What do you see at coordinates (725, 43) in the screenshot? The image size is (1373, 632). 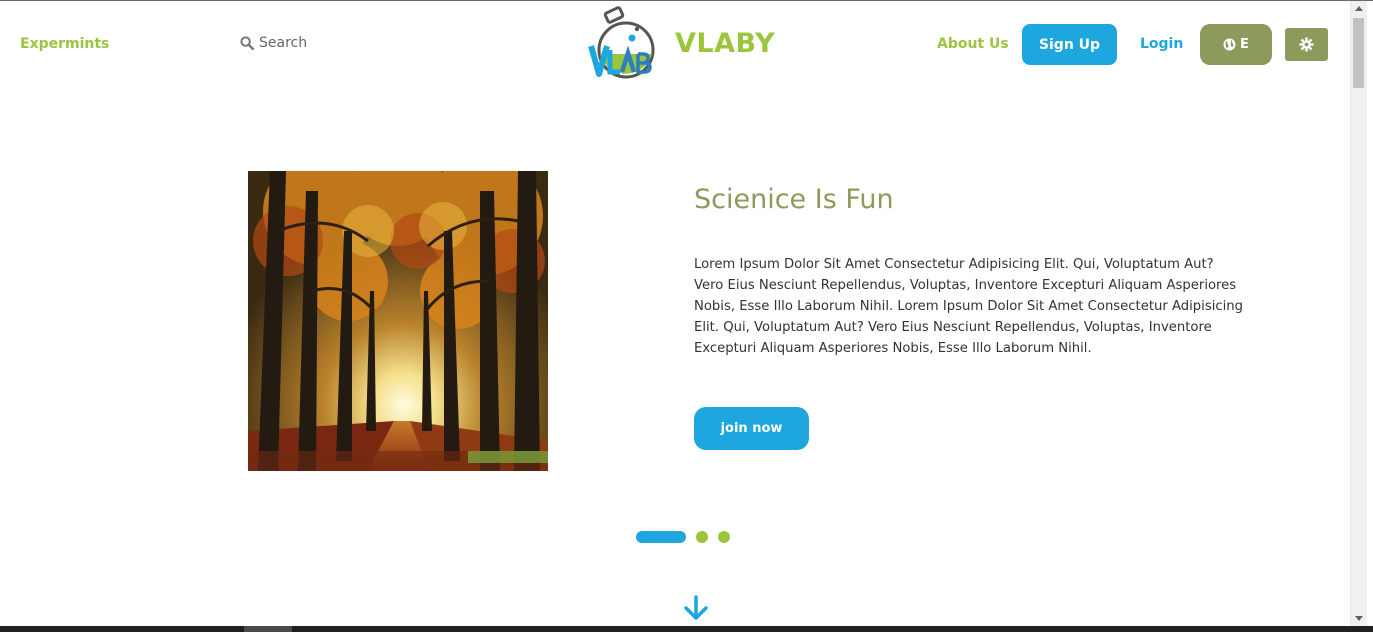 I see `brand-name: VLABY` at bounding box center [725, 43].